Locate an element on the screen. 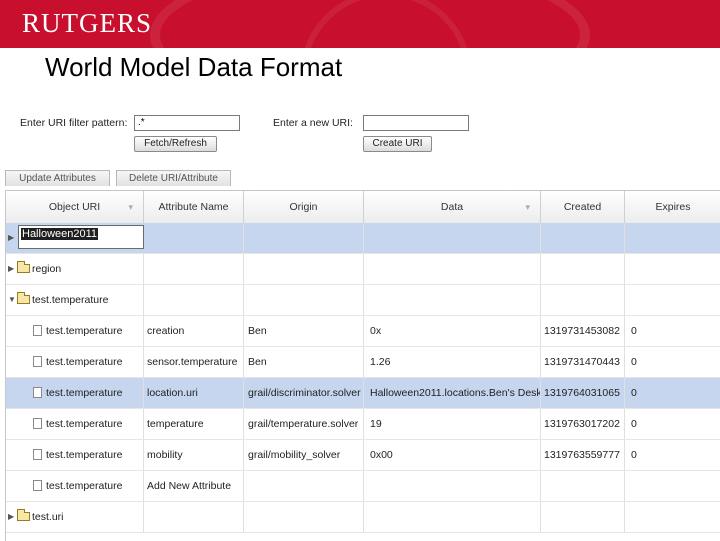 The image size is (720, 541). create-uri-button: Create URI is located at coordinates (397, 144).